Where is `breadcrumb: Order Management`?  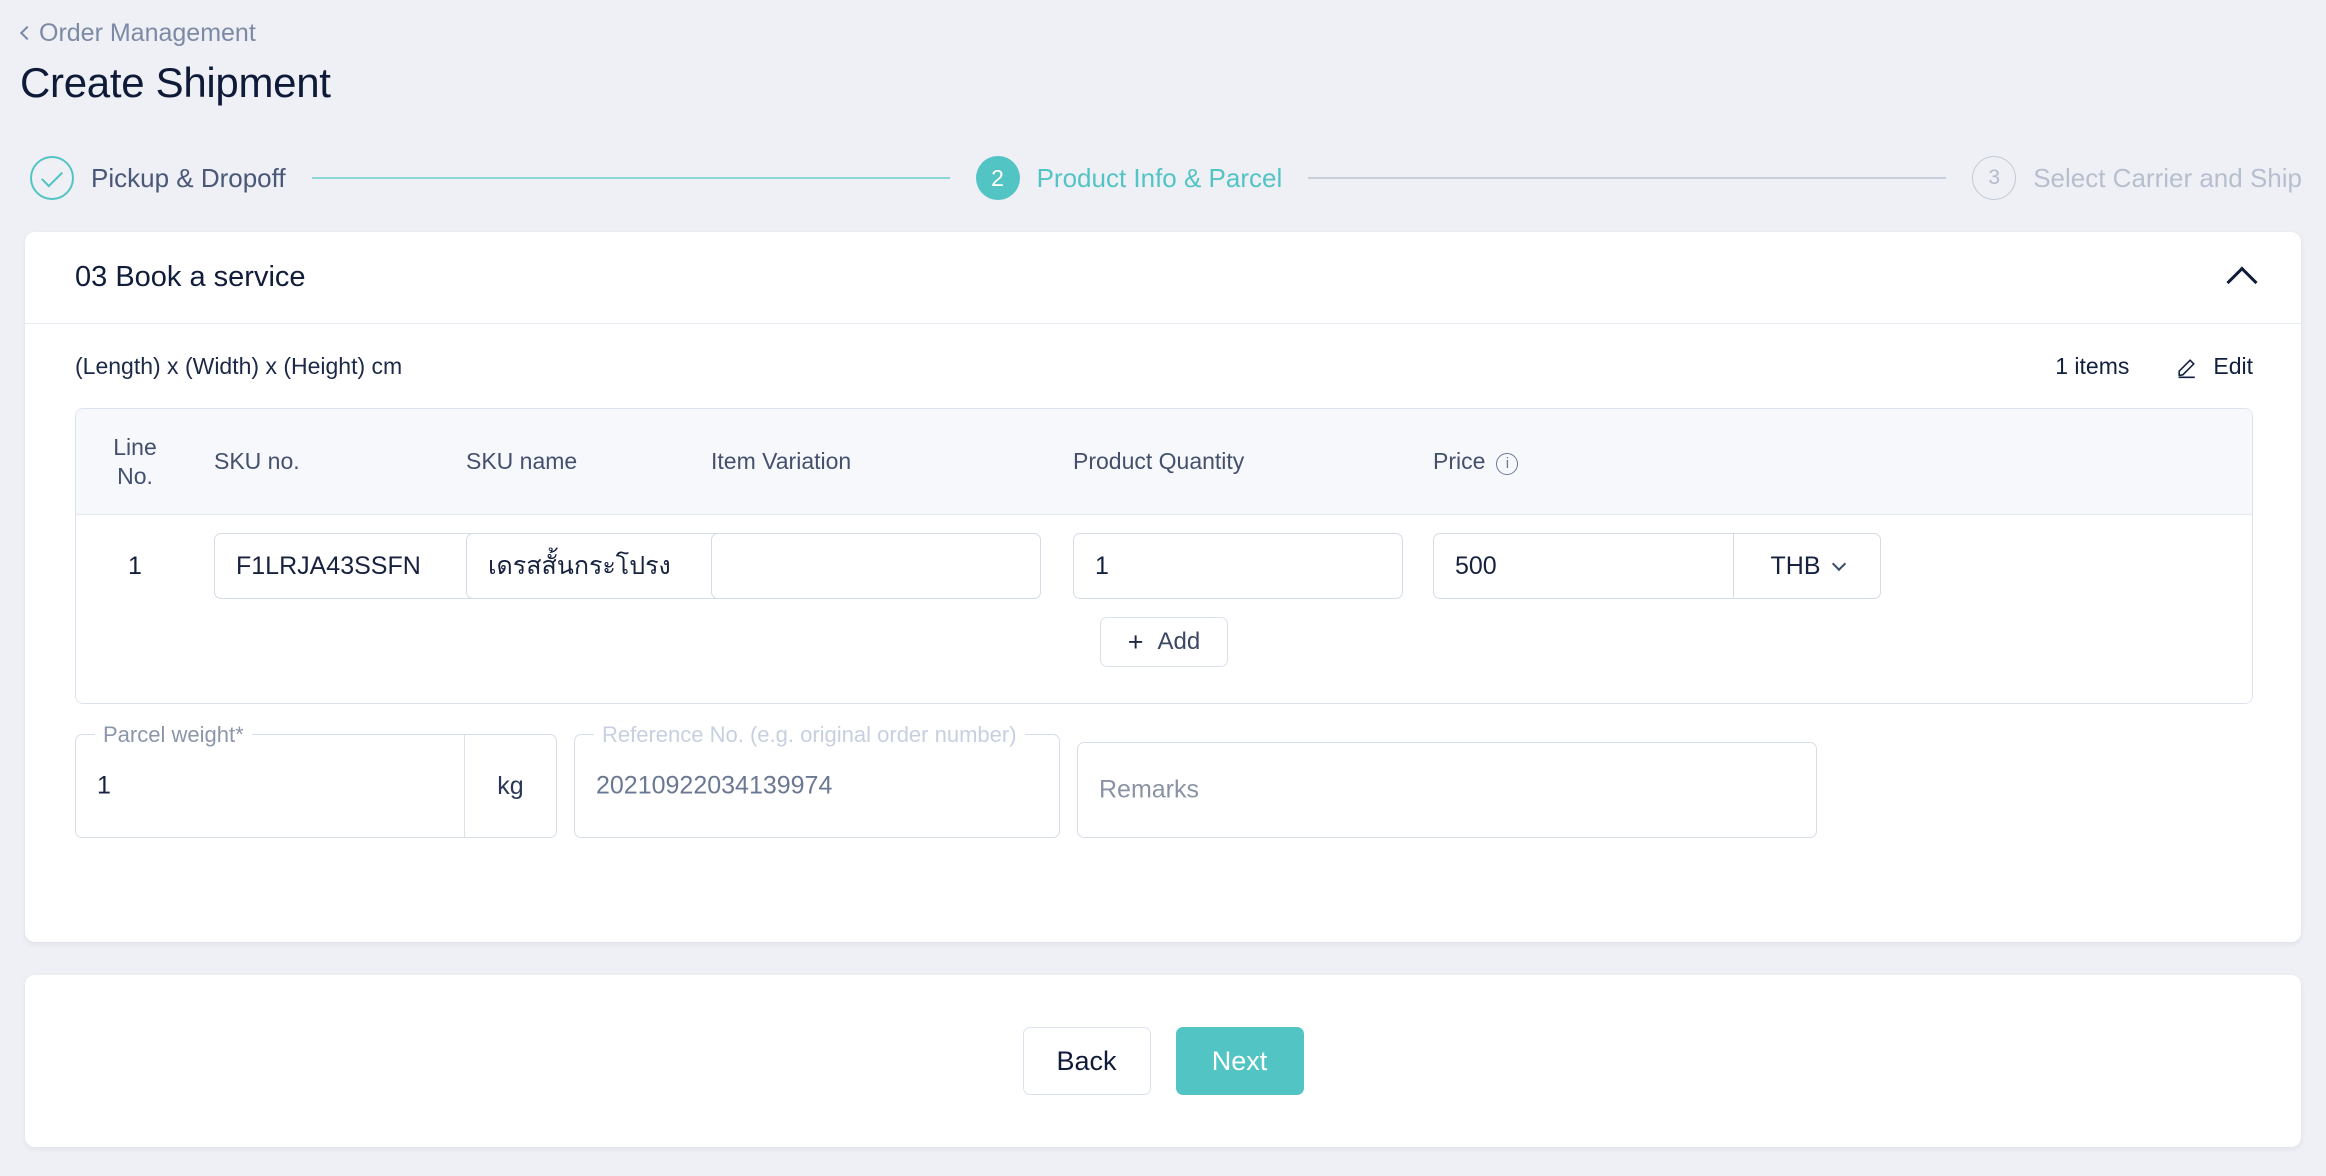 breadcrumb: Order Management is located at coordinates (137, 33).